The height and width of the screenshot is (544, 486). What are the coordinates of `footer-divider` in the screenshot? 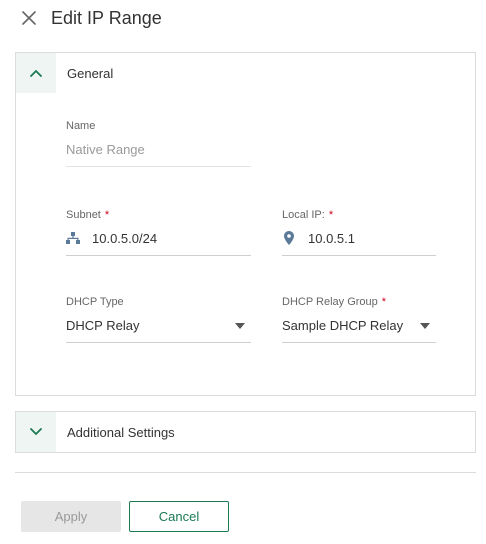 It's located at (245, 472).